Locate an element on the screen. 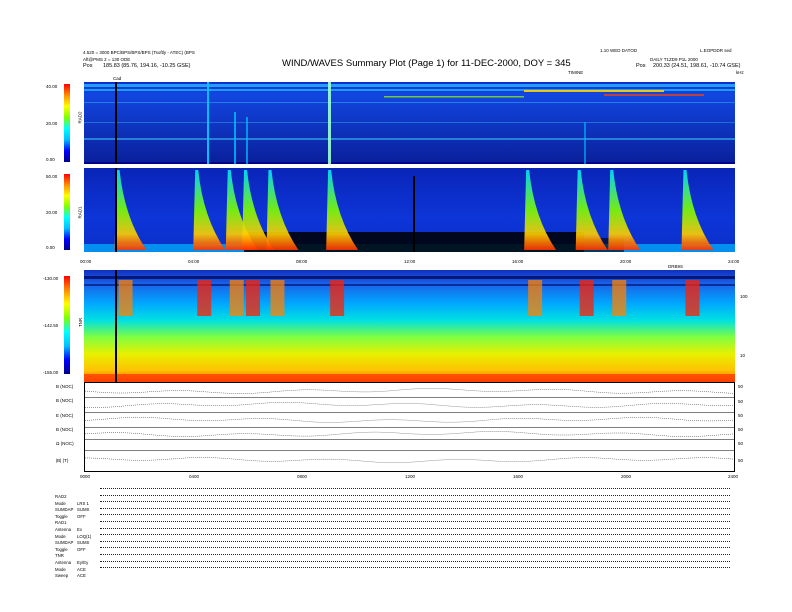 This screenshot has width=792, height=612. mag-time-6: 2400 is located at coordinates (733, 476).